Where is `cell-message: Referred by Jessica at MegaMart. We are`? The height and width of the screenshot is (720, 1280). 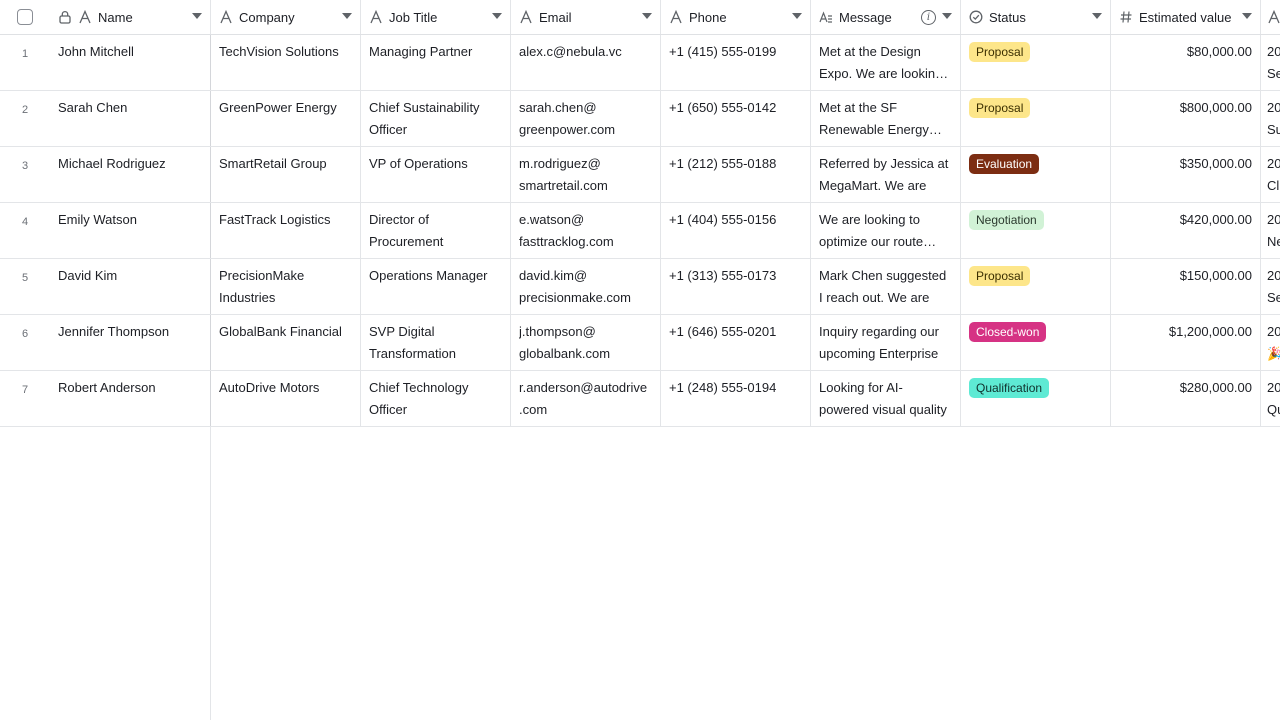
cell-message: Referred by Jessica at MegaMart. We are is located at coordinates (886, 174).